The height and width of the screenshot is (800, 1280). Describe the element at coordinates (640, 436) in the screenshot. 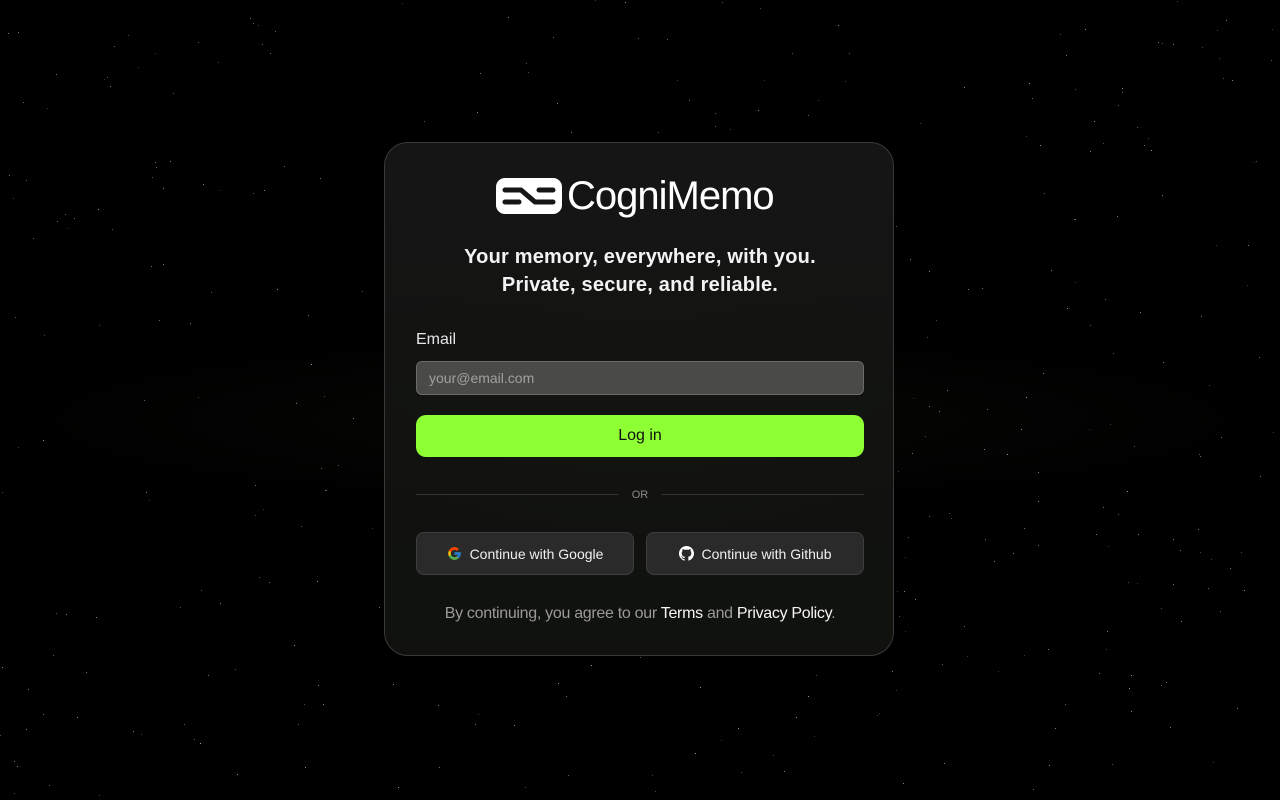

I see `login-button: Log in` at that location.